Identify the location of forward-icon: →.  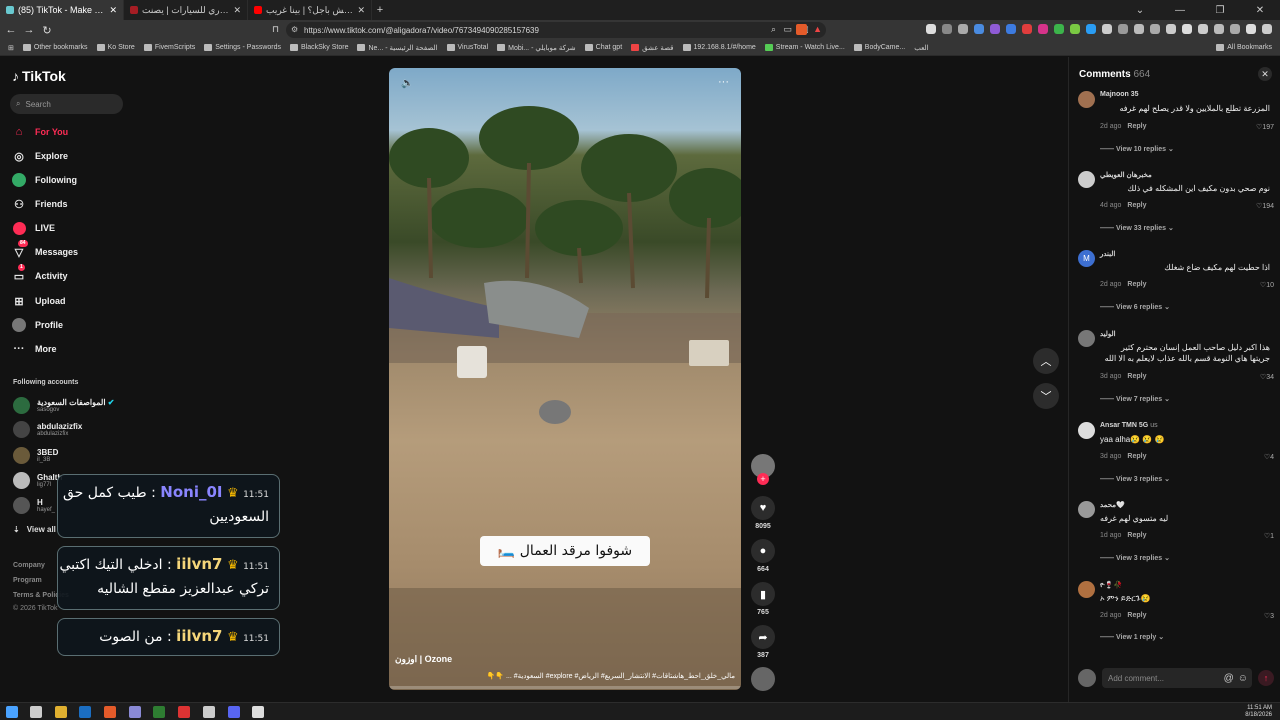
(29, 30).